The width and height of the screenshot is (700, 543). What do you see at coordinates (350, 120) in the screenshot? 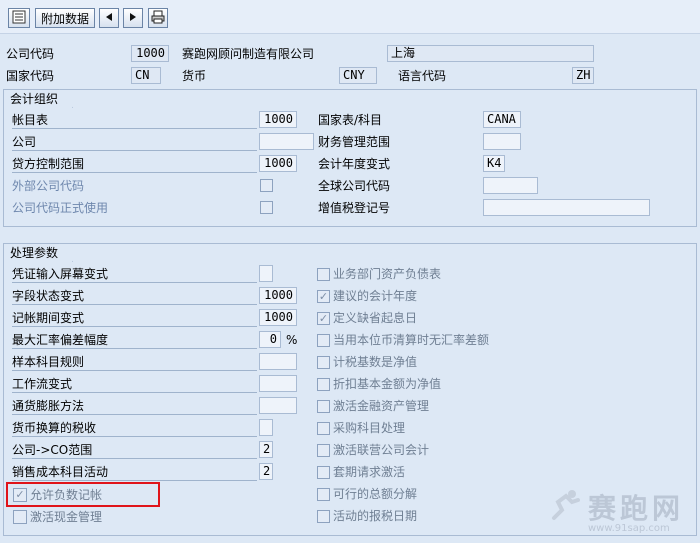
I see `country-chart-label: 国家表/科目` at bounding box center [350, 120].